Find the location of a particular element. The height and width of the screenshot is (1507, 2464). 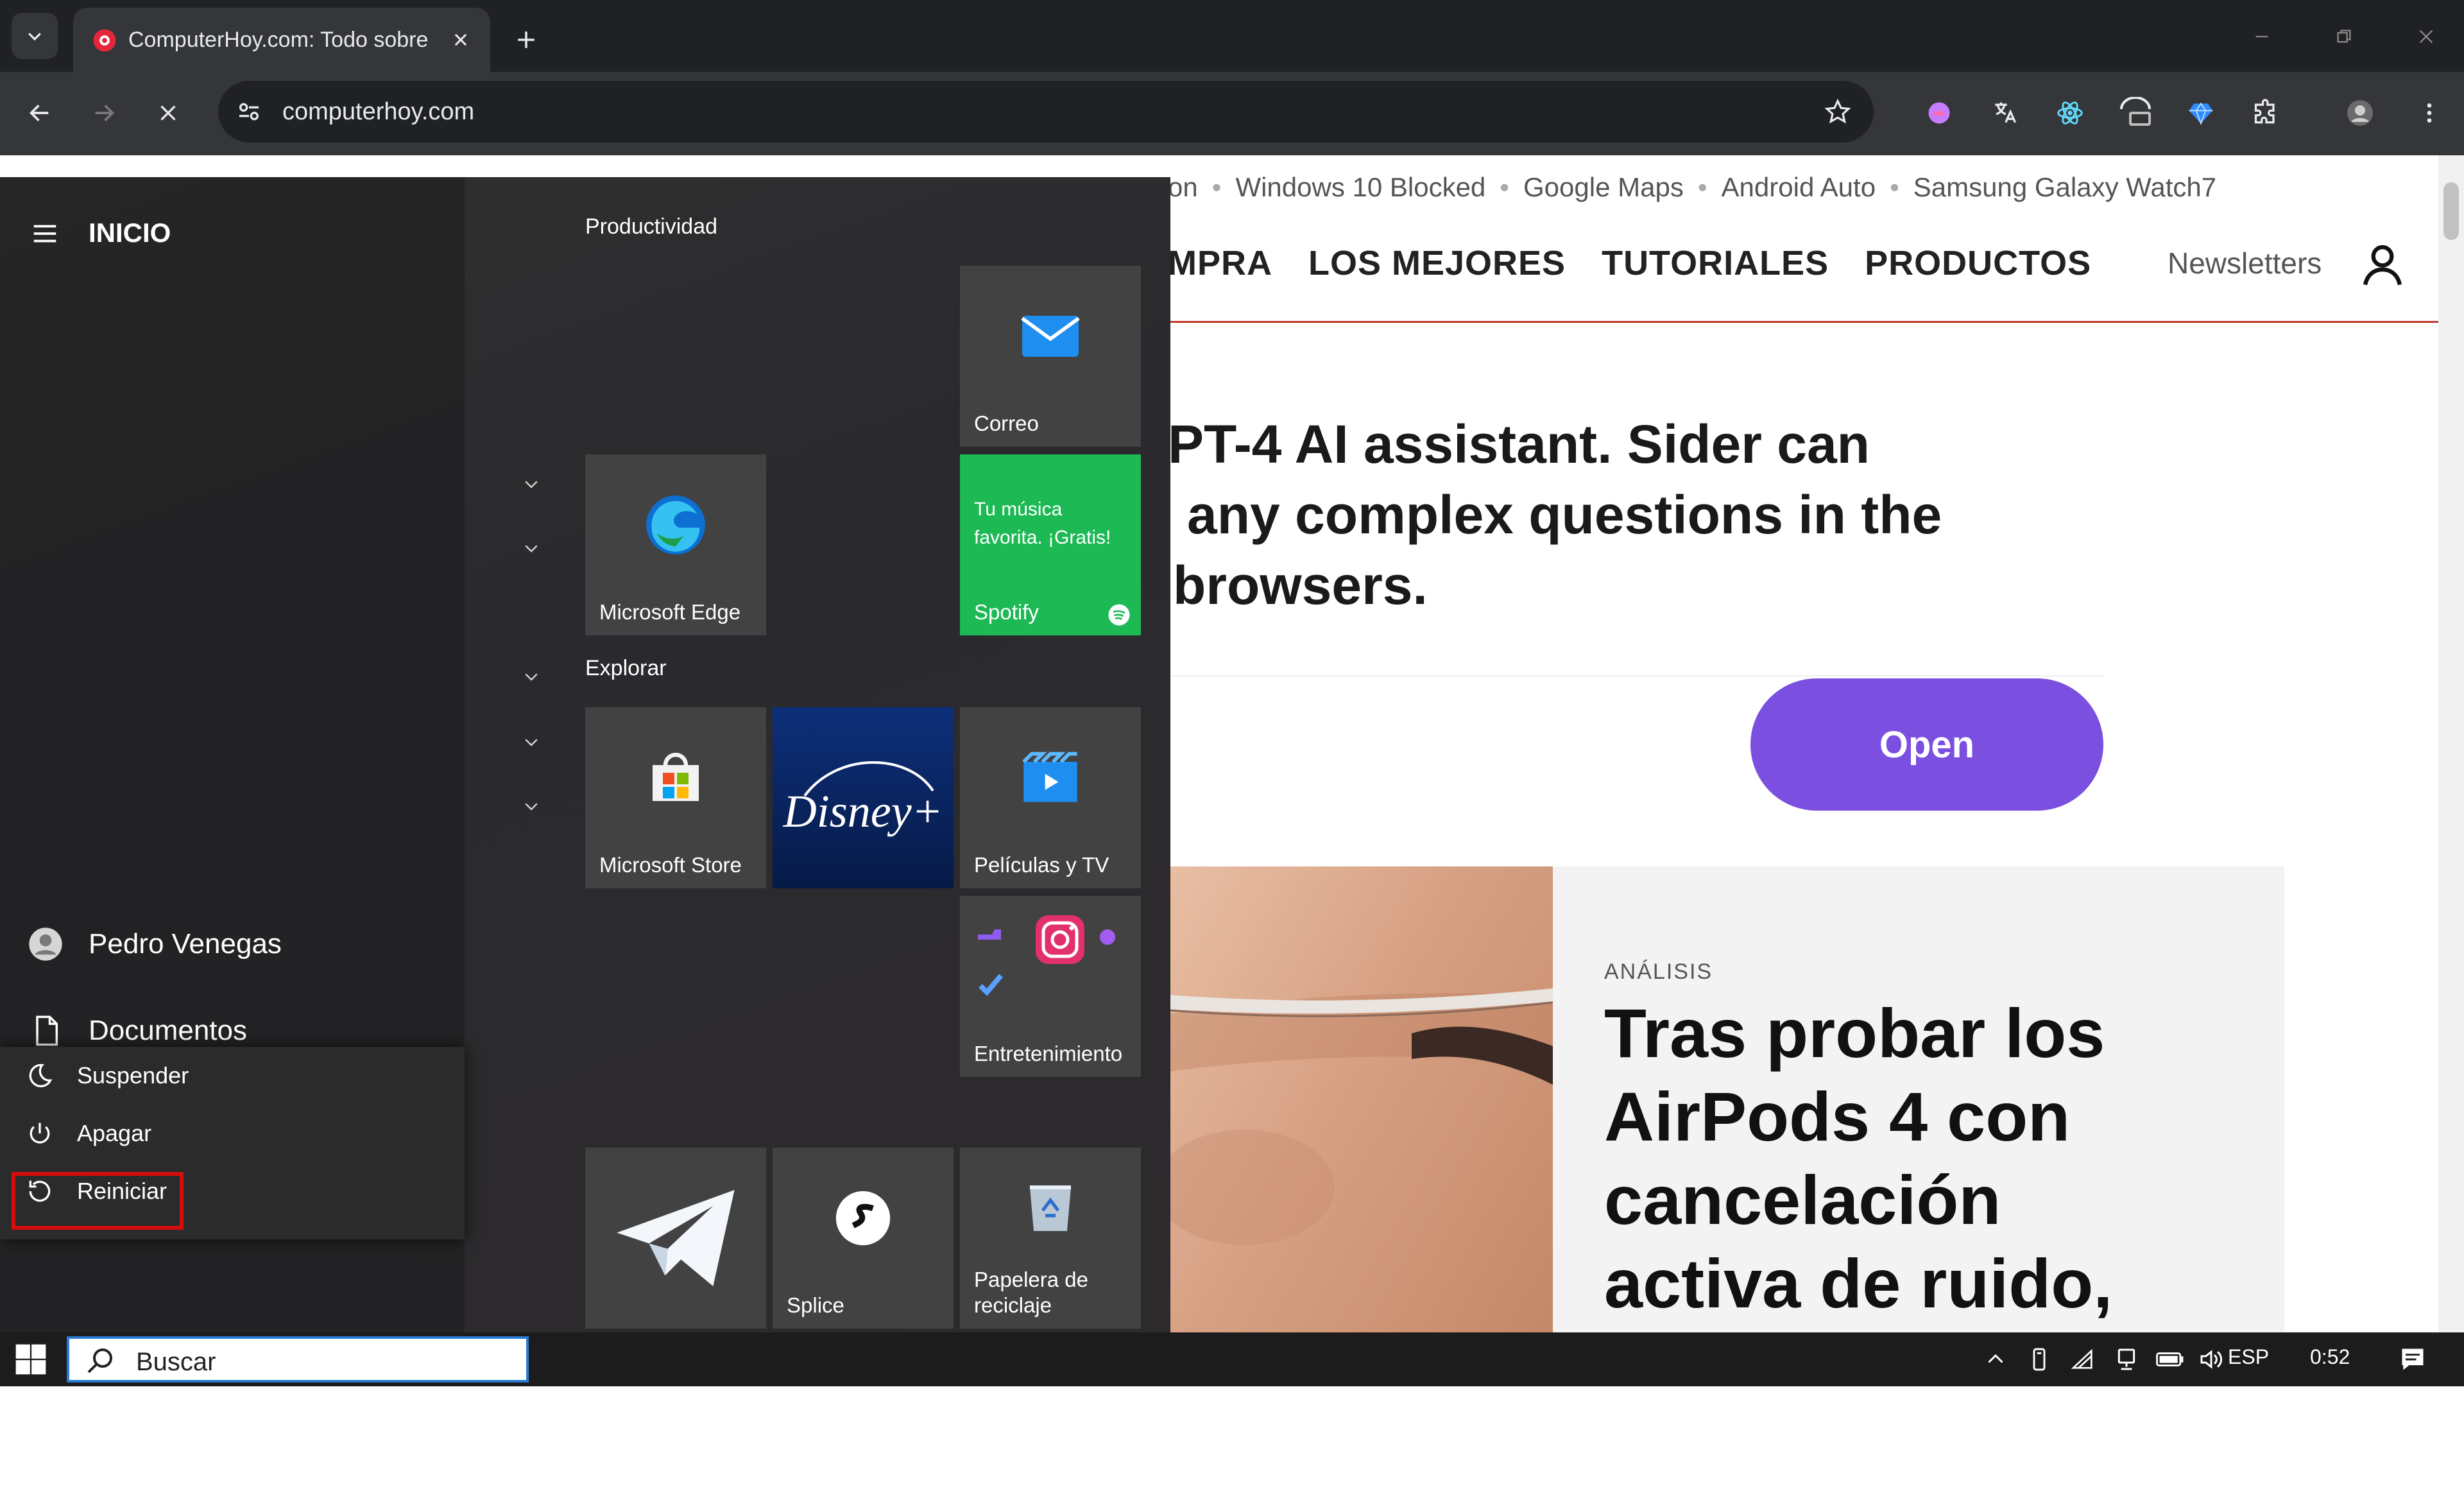

browser-menu-button is located at coordinates (2430, 113).